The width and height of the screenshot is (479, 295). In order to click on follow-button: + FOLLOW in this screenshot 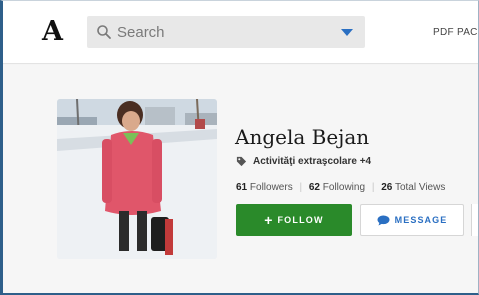, I will do `click(294, 220)`.